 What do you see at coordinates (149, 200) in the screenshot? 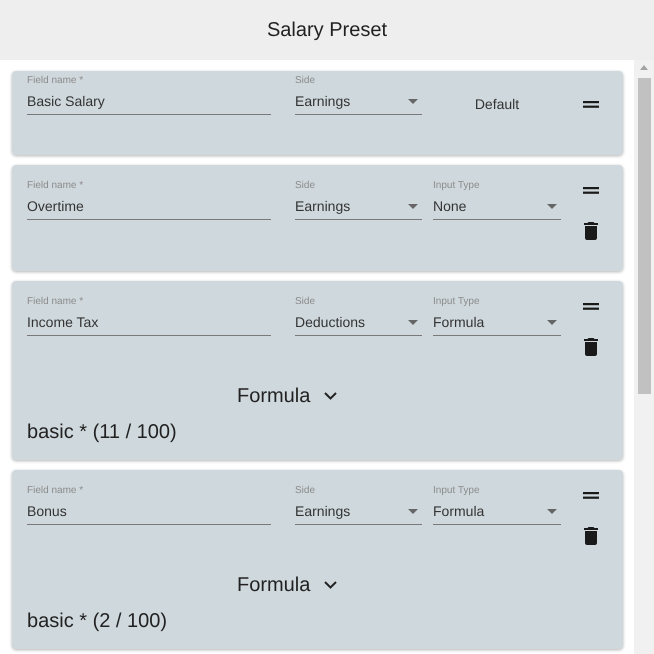
I see `field-name-input: Field name * Overtime` at bounding box center [149, 200].